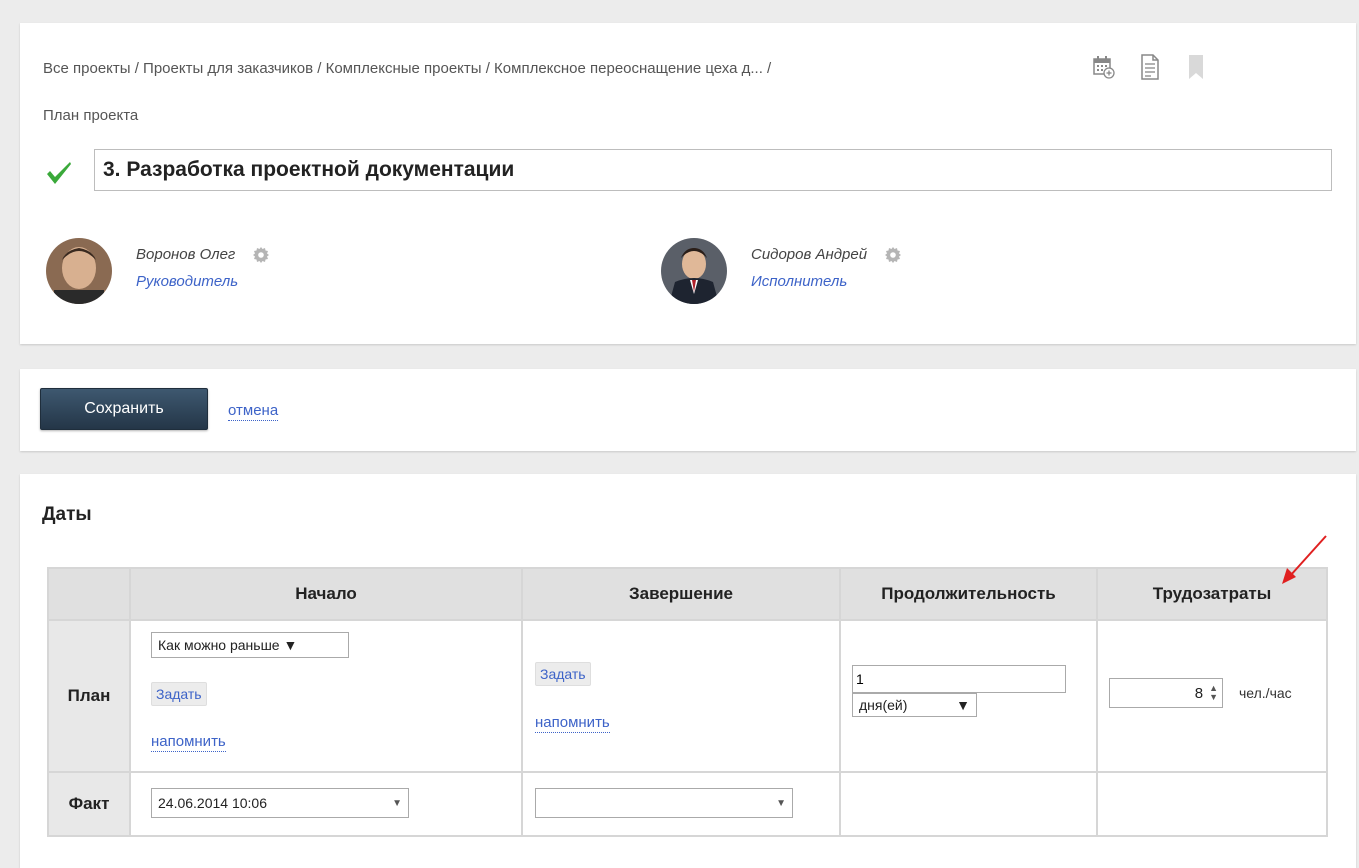  What do you see at coordinates (1212, 804) in the screenshot?
I see `cell-fact-effort` at bounding box center [1212, 804].